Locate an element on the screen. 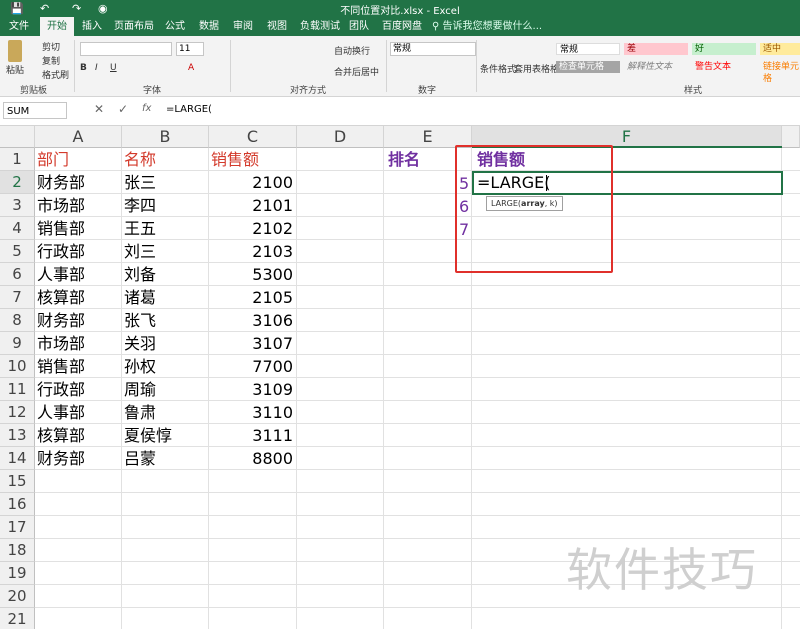  cell-B13: 夏侯惇 is located at coordinates (148, 435).